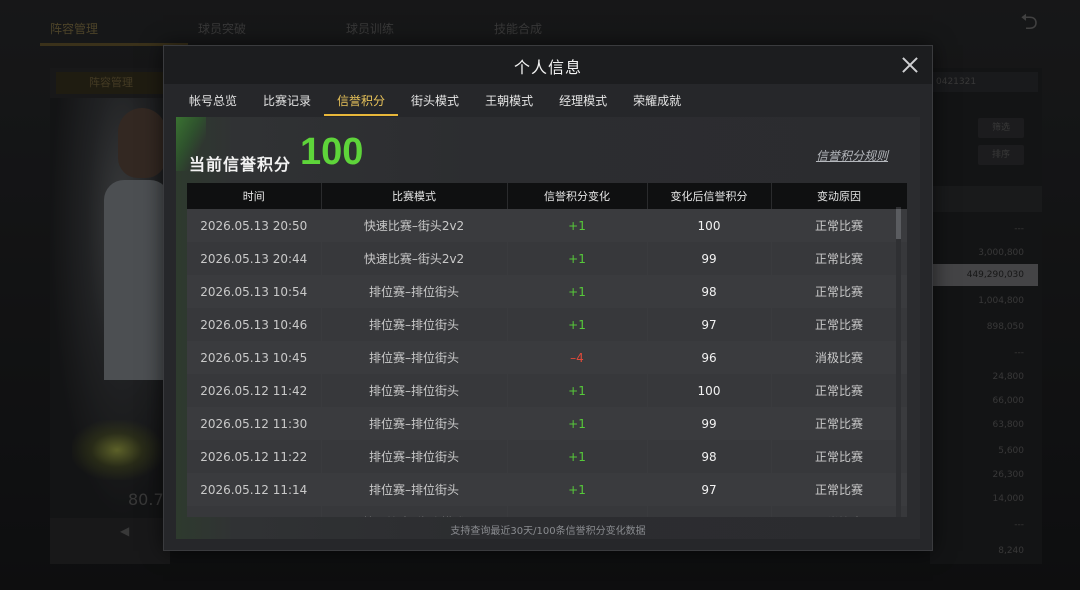  I want to click on cell-time: 2026.05.13 10:45, so click(254, 357).